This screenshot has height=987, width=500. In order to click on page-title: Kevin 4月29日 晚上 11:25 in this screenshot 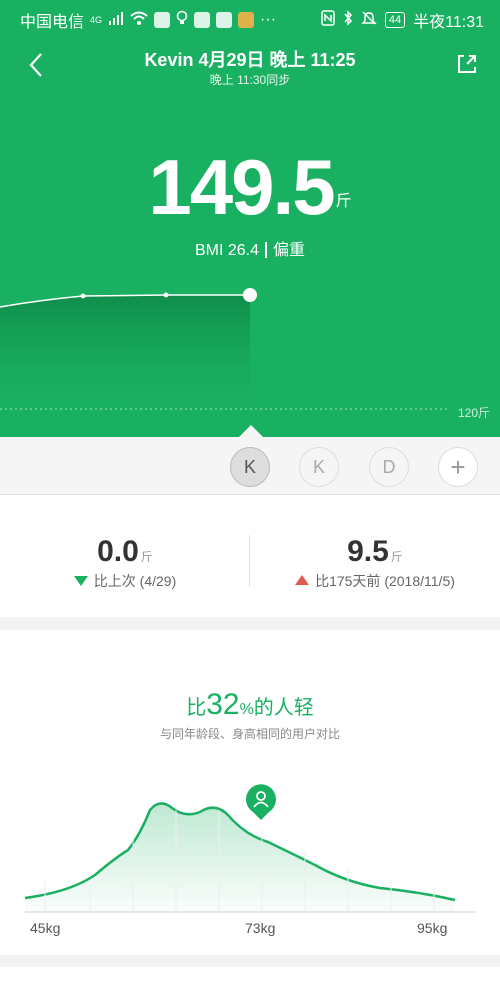, I will do `click(250, 60)`.